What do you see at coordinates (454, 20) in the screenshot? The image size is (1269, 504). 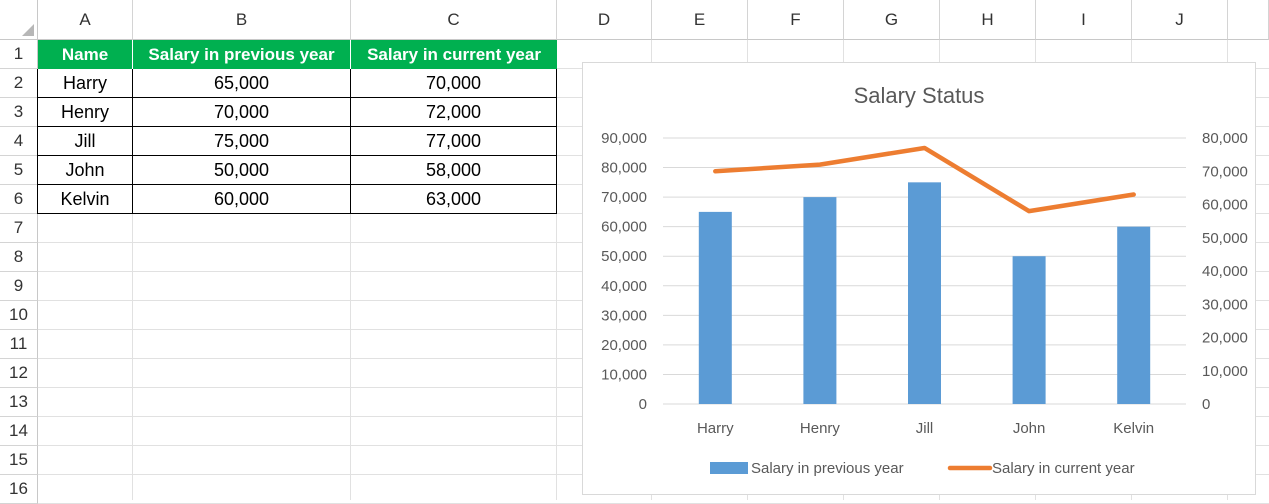 I see `column-header-c: C` at bounding box center [454, 20].